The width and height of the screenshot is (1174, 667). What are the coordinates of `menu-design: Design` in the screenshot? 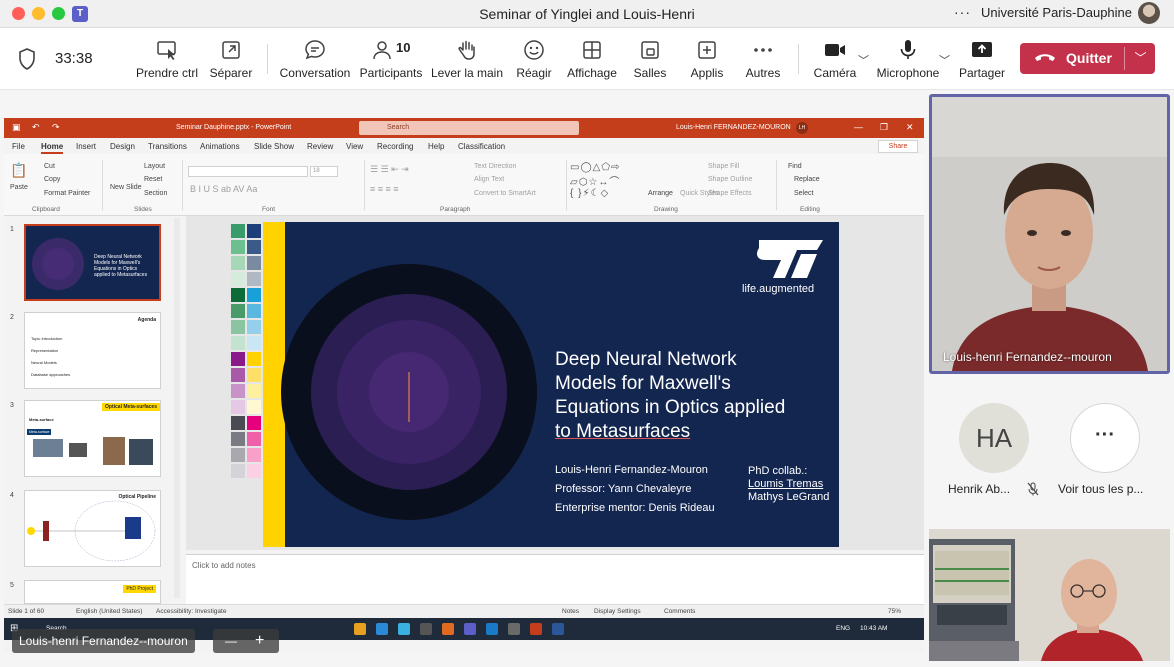 It's located at (122, 146).